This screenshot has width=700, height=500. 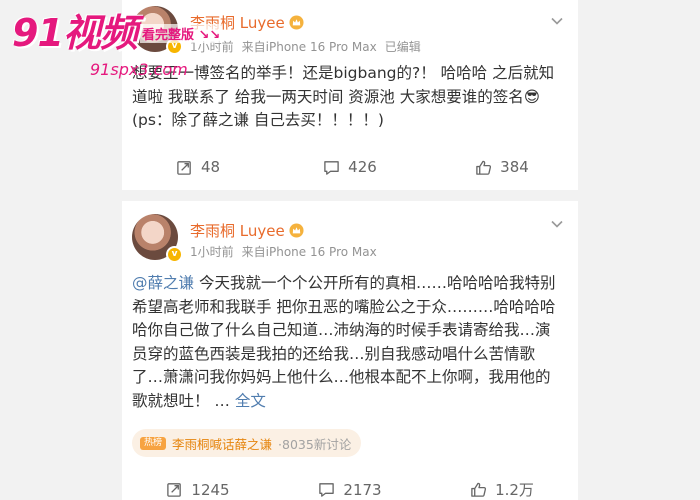 What do you see at coordinates (514, 167) in the screenshot?
I see `like-count: 384` at bounding box center [514, 167].